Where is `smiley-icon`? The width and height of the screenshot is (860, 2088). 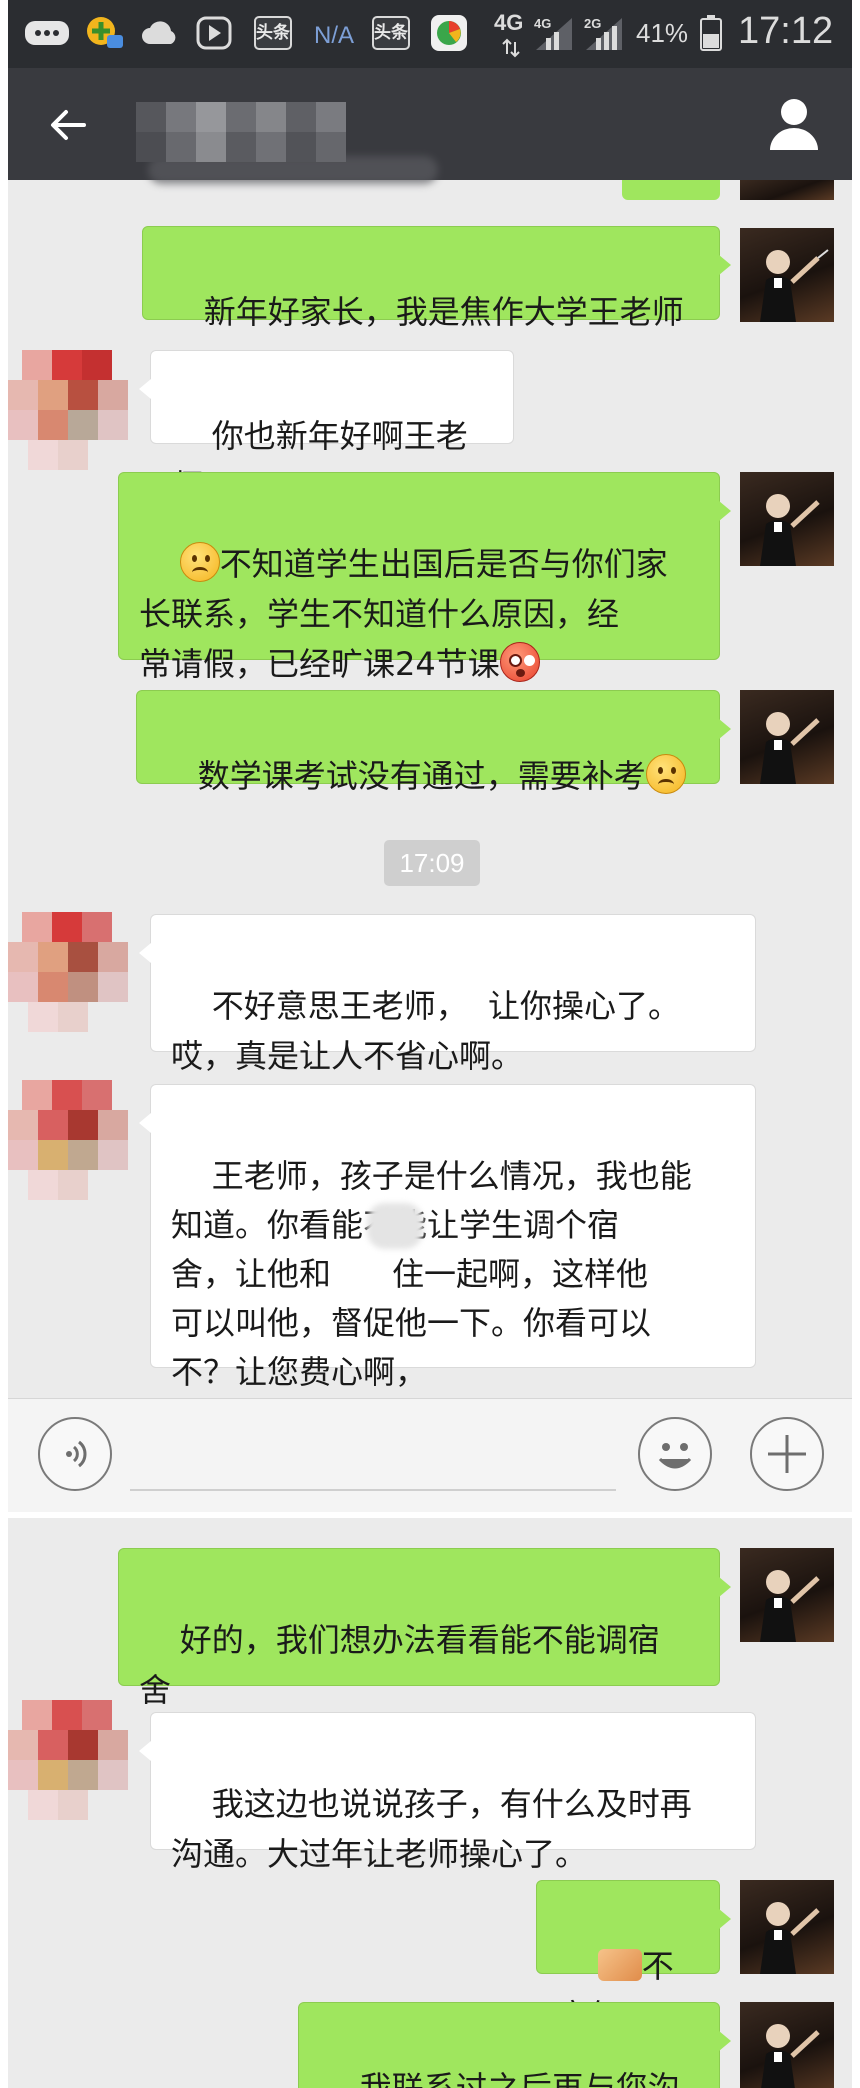 smiley-icon is located at coordinates (675, 1456).